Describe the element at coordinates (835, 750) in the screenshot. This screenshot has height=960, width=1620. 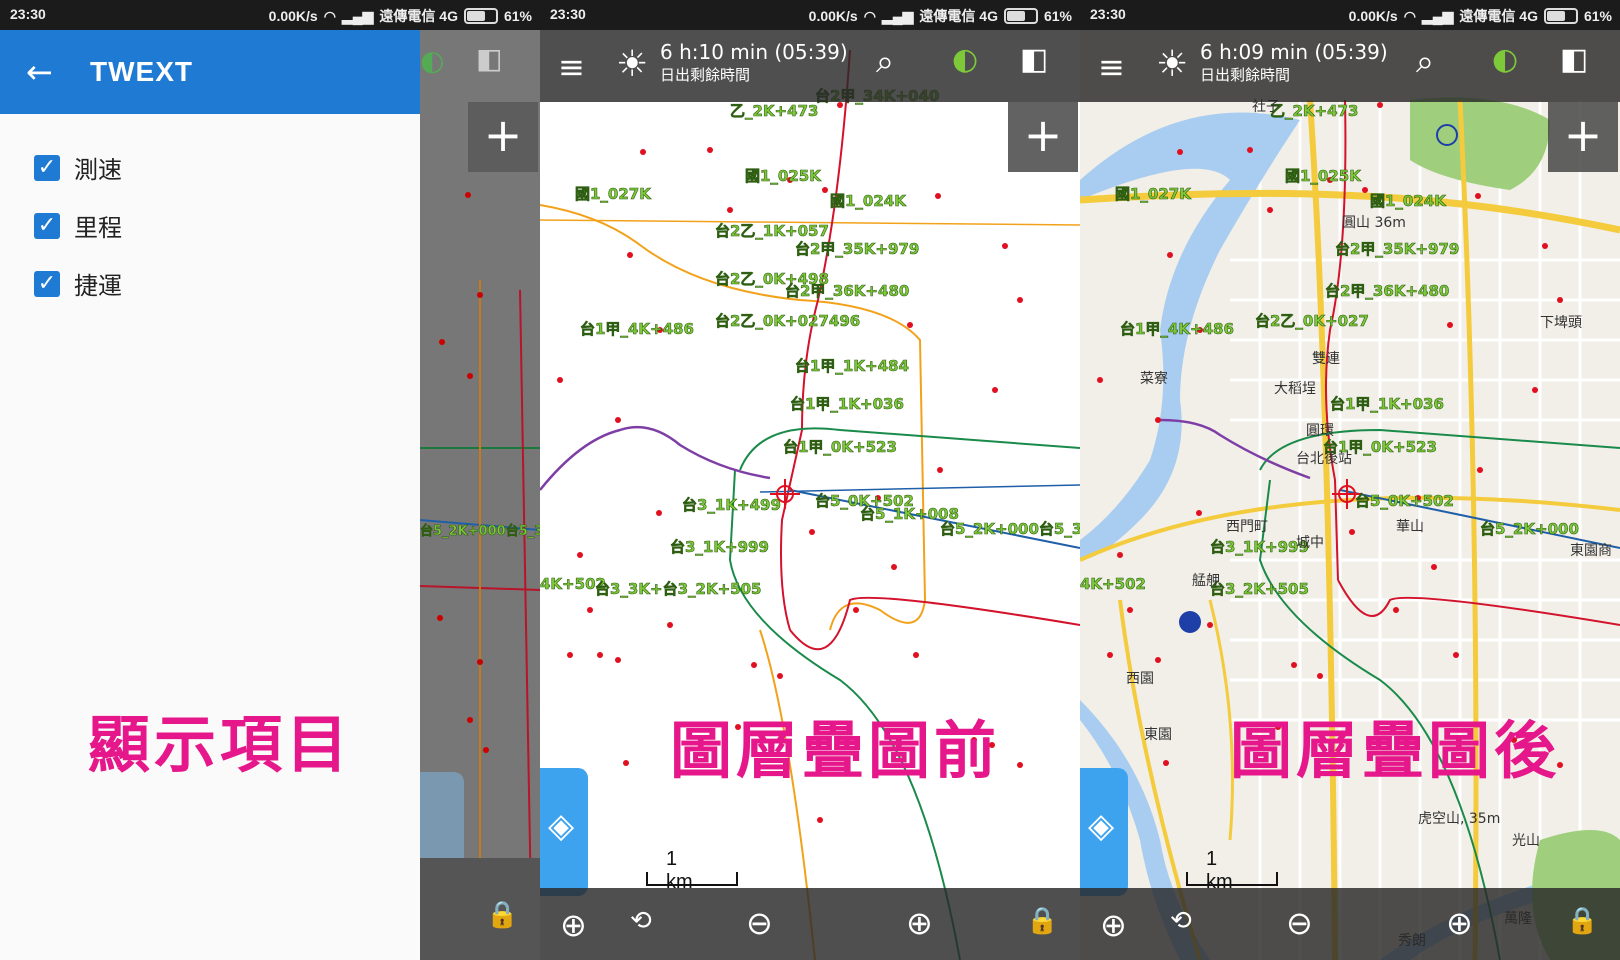
I see `caption-before-overlay: 圖層疊圖前` at that location.